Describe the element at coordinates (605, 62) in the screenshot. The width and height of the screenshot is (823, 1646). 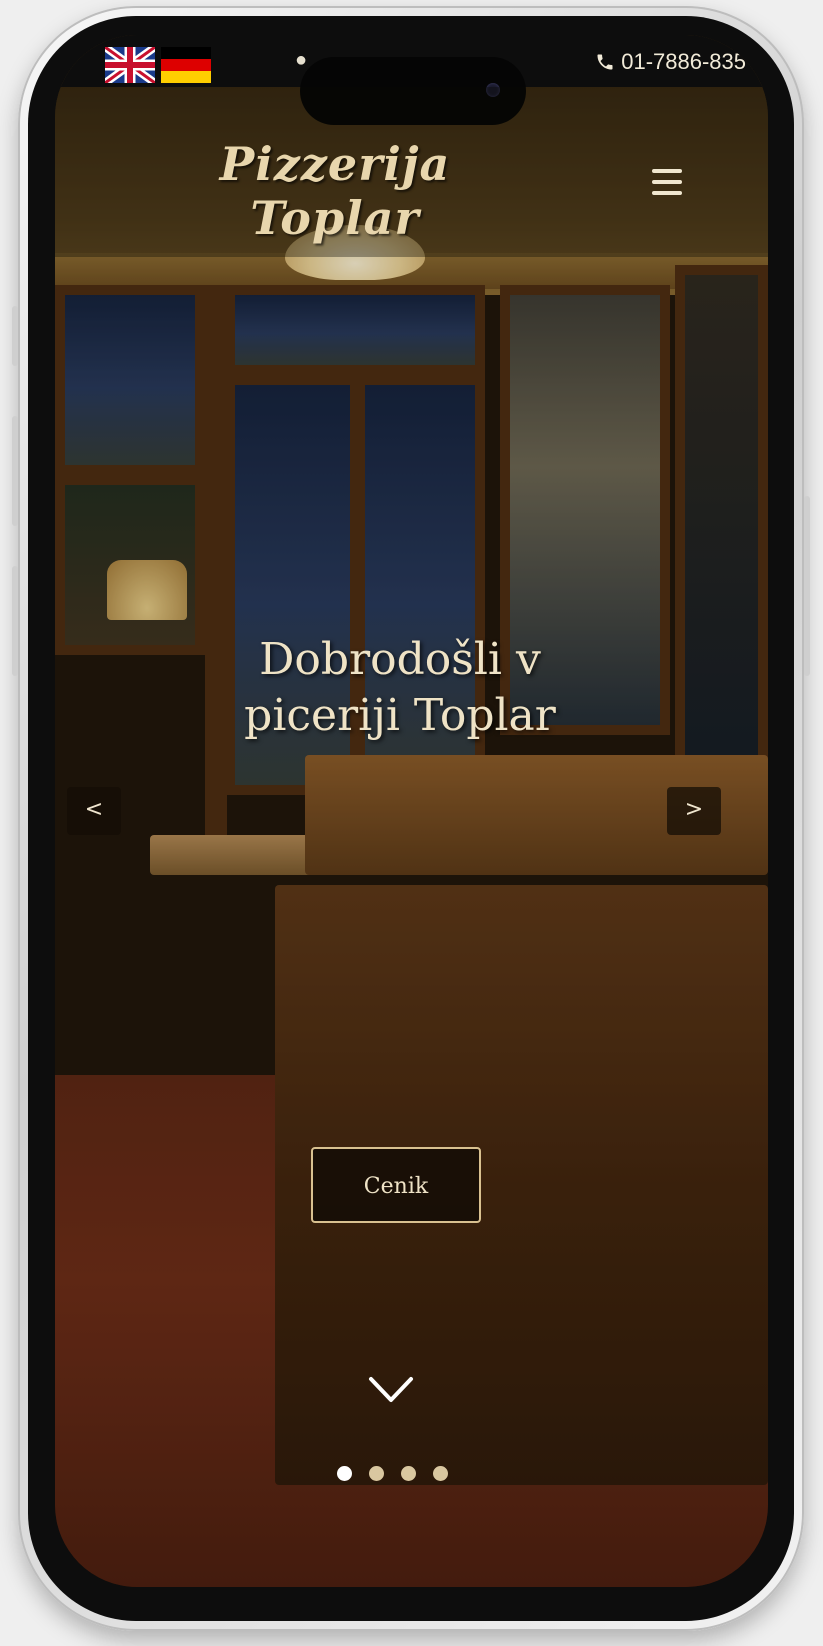
I see `phone-icon` at that location.